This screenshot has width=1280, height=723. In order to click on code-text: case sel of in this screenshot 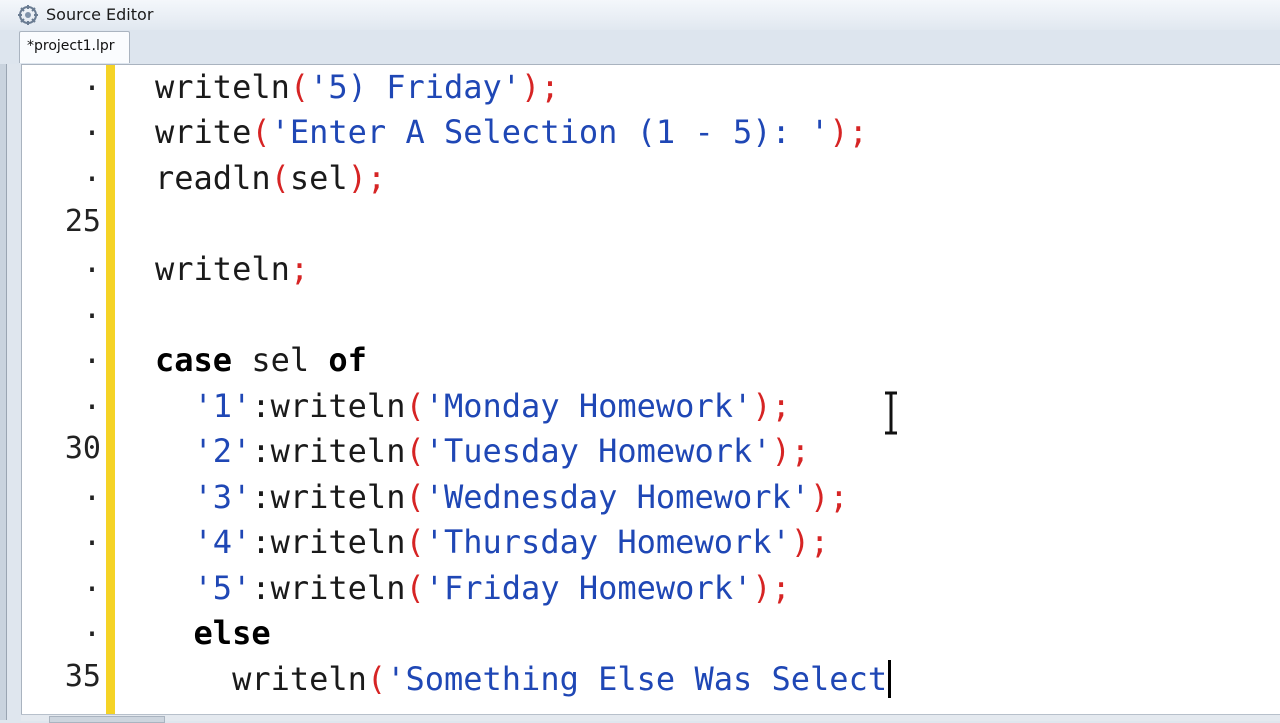, I will do `click(261, 360)`.